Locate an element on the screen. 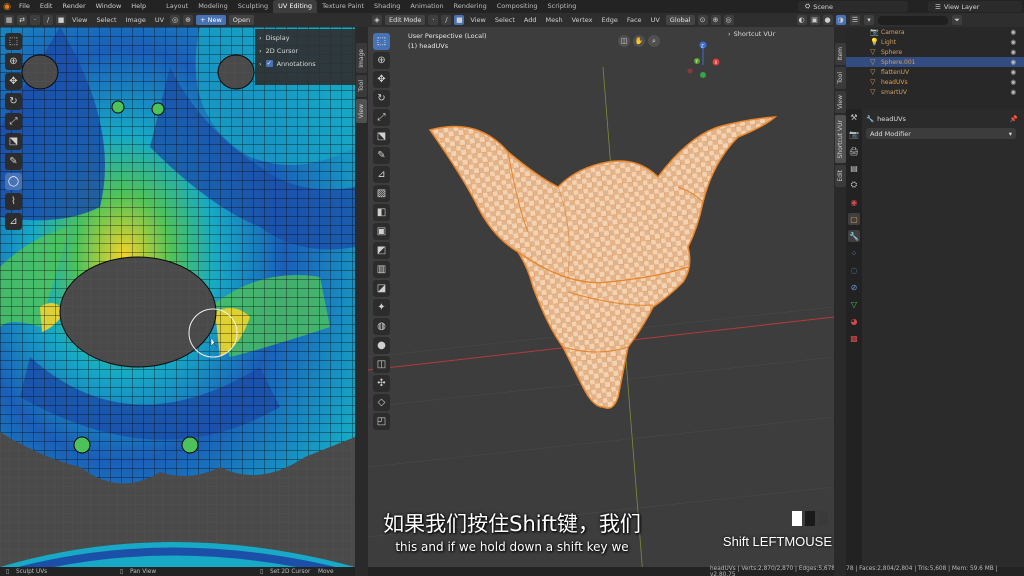  knife-icon: ◪ is located at coordinates (381, 288).